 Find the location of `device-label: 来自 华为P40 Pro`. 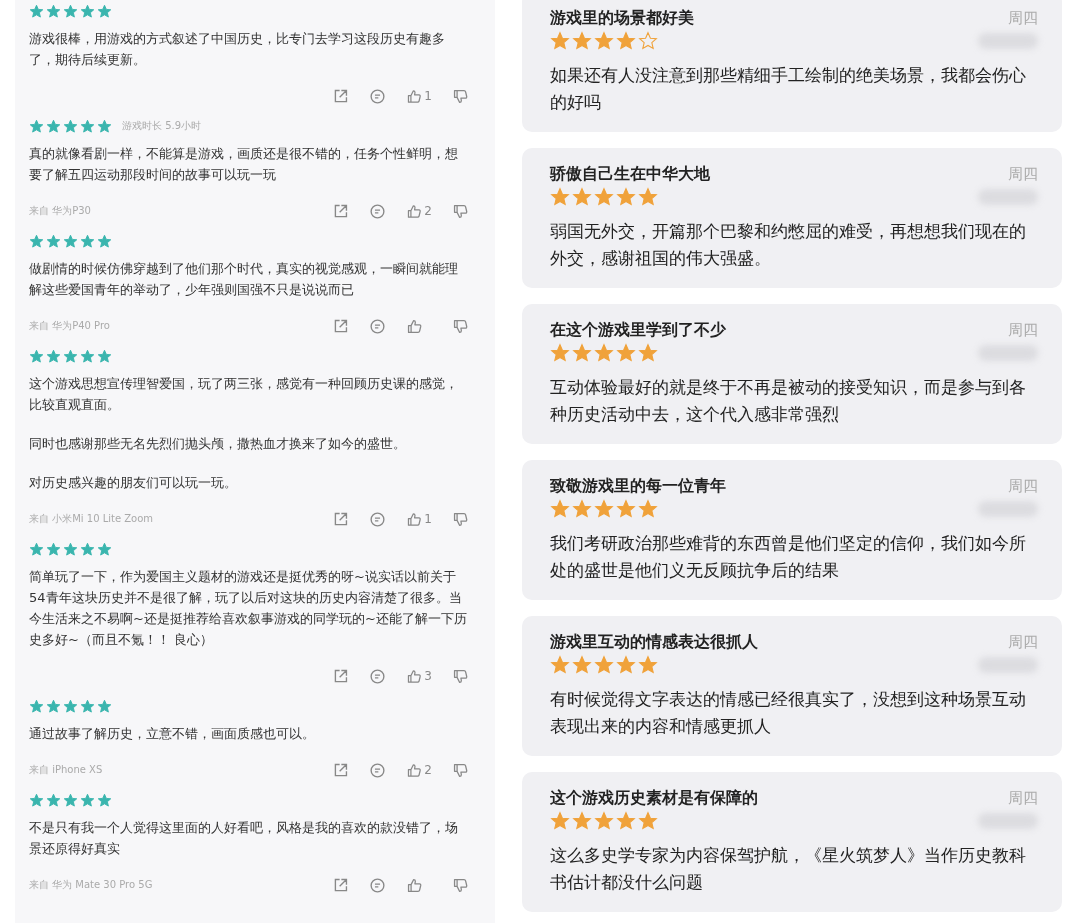

device-label: 来自 华为P40 Pro is located at coordinates (69, 326).